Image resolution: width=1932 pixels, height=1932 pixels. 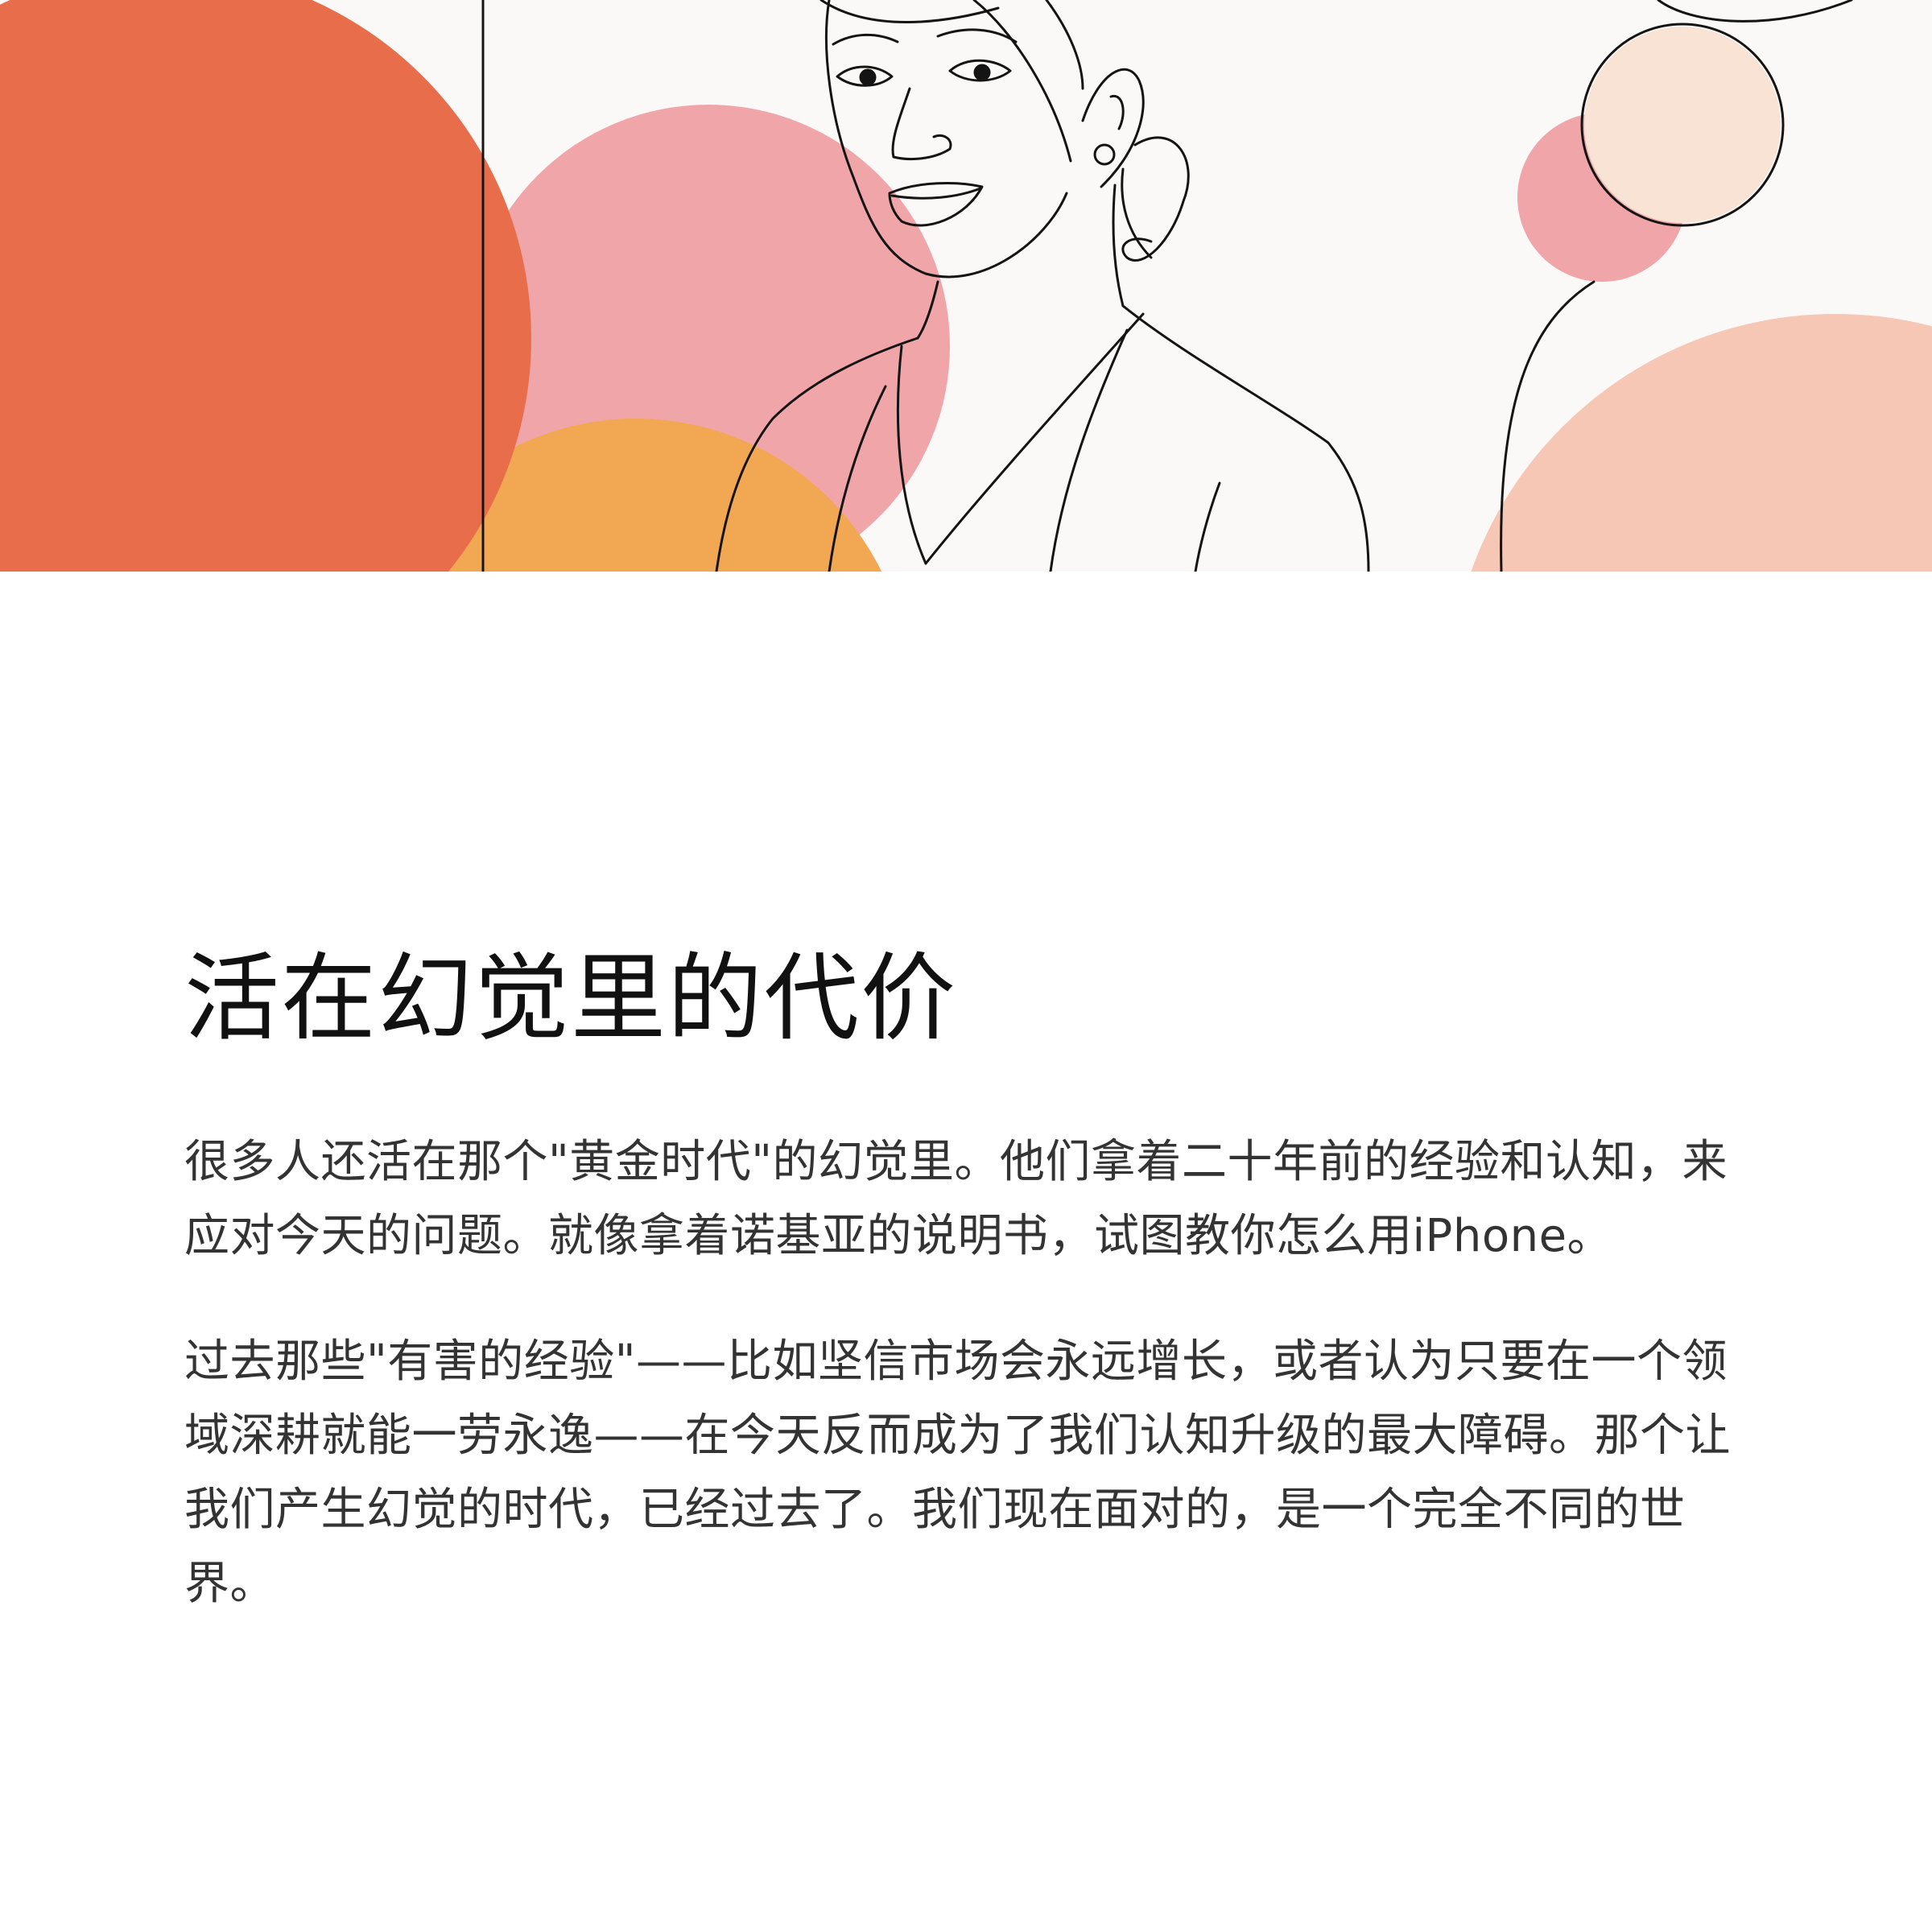 What do you see at coordinates (1683, 125) in the screenshot?
I see `cream-circle-shape` at bounding box center [1683, 125].